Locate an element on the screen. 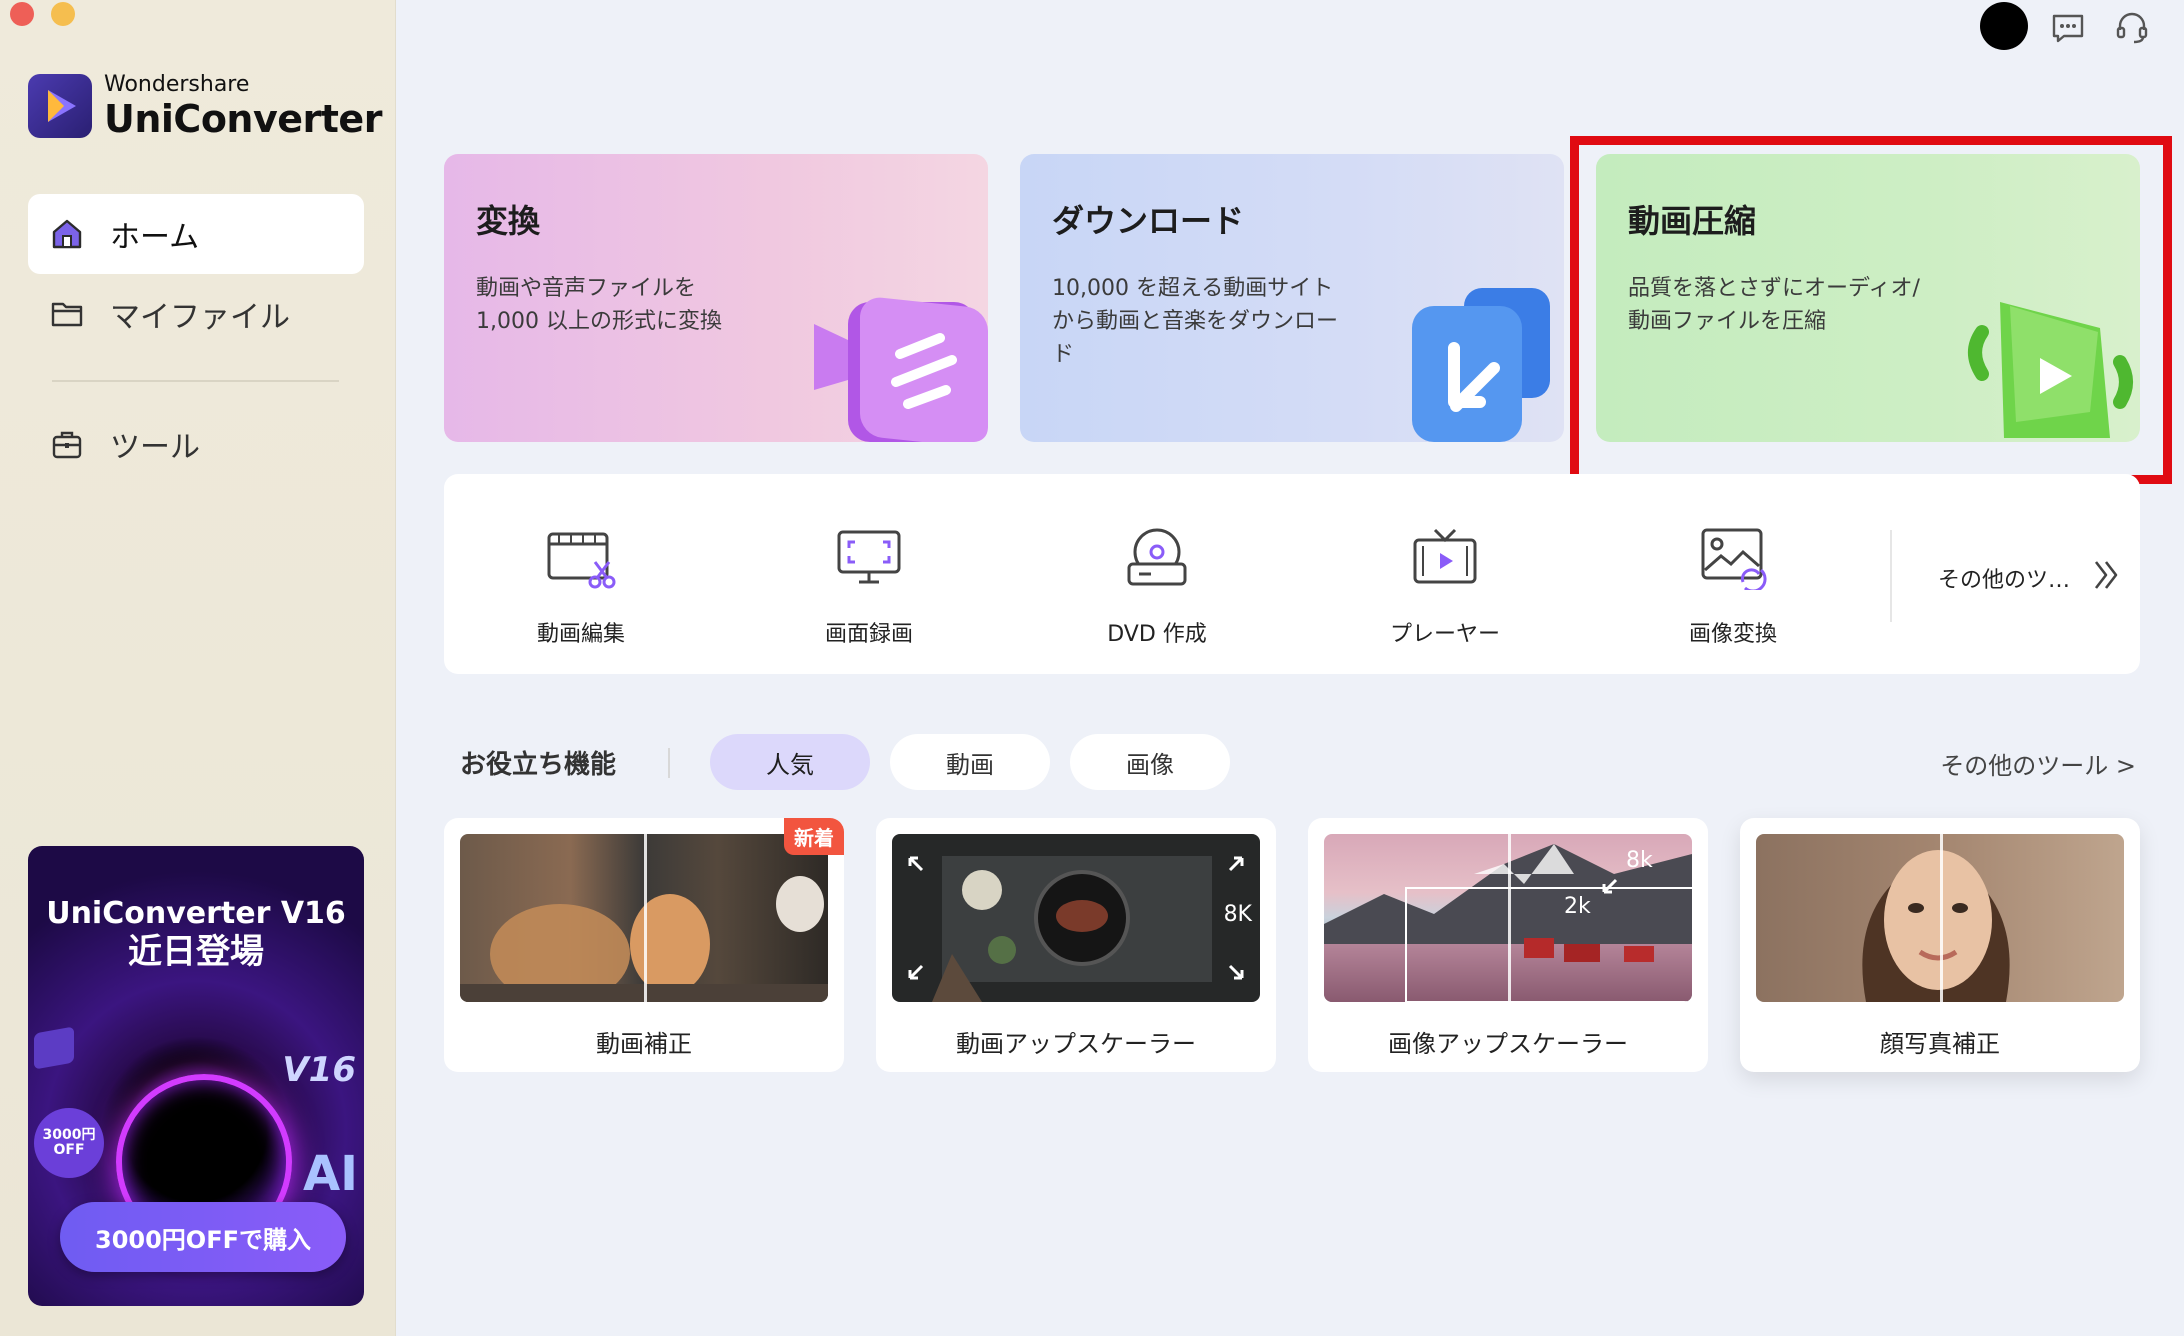 The height and width of the screenshot is (1336, 2184). toolbox-icon is located at coordinates (67, 444).